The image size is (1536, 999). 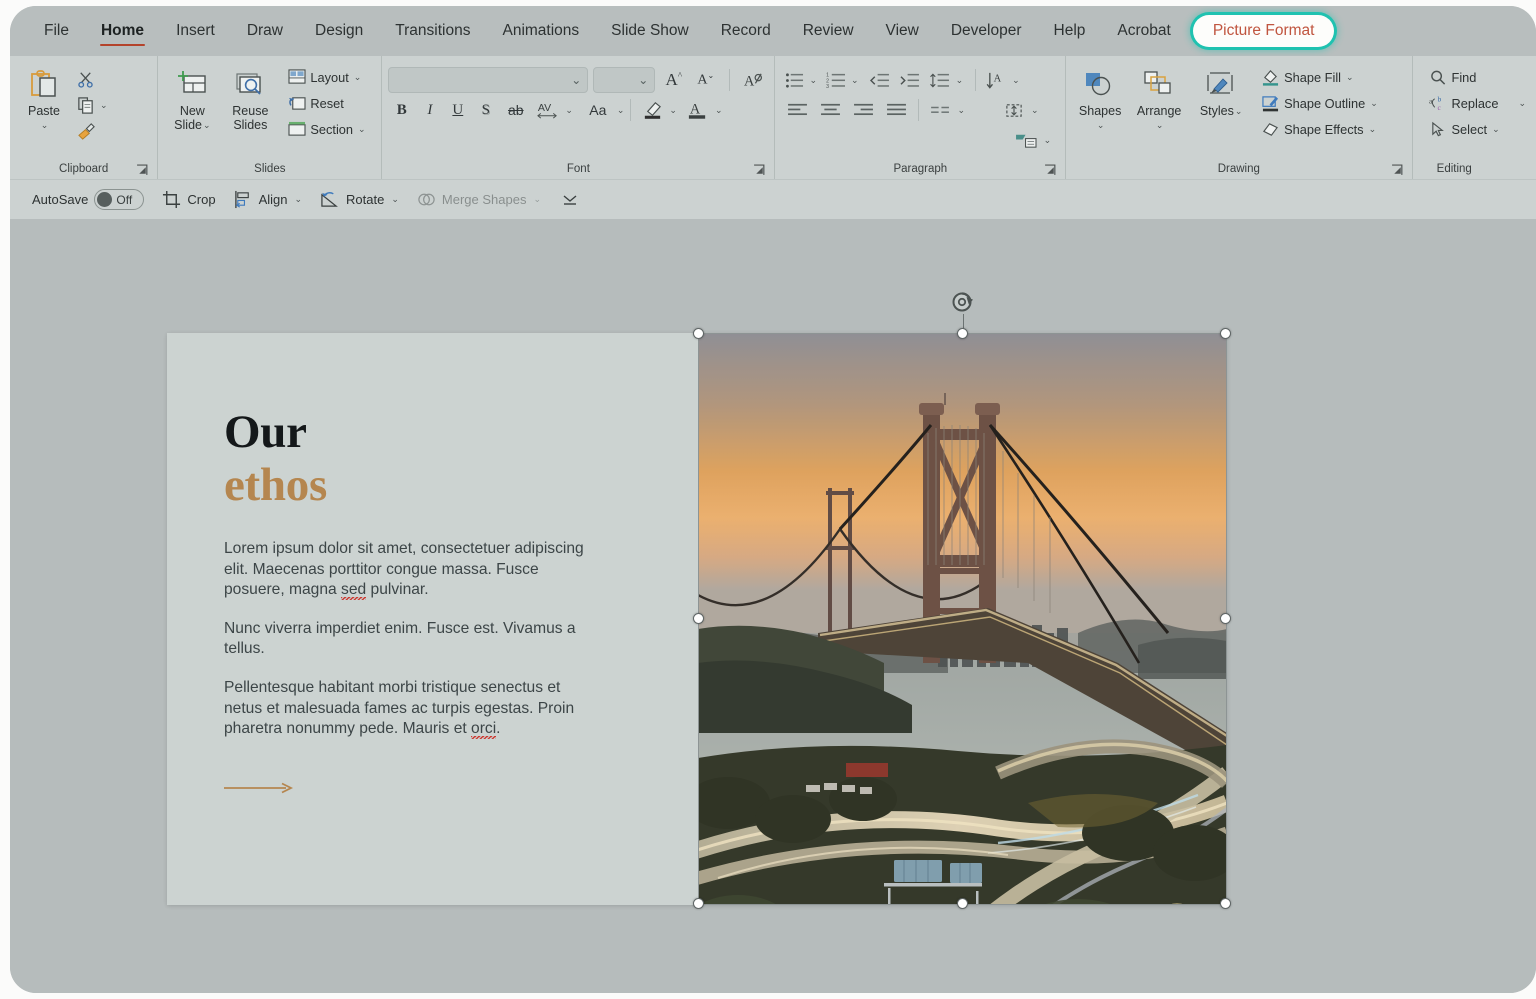 What do you see at coordinates (1070, 31) in the screenshot?
I see `tab-help: Help` at bounding box center [1070, 31].